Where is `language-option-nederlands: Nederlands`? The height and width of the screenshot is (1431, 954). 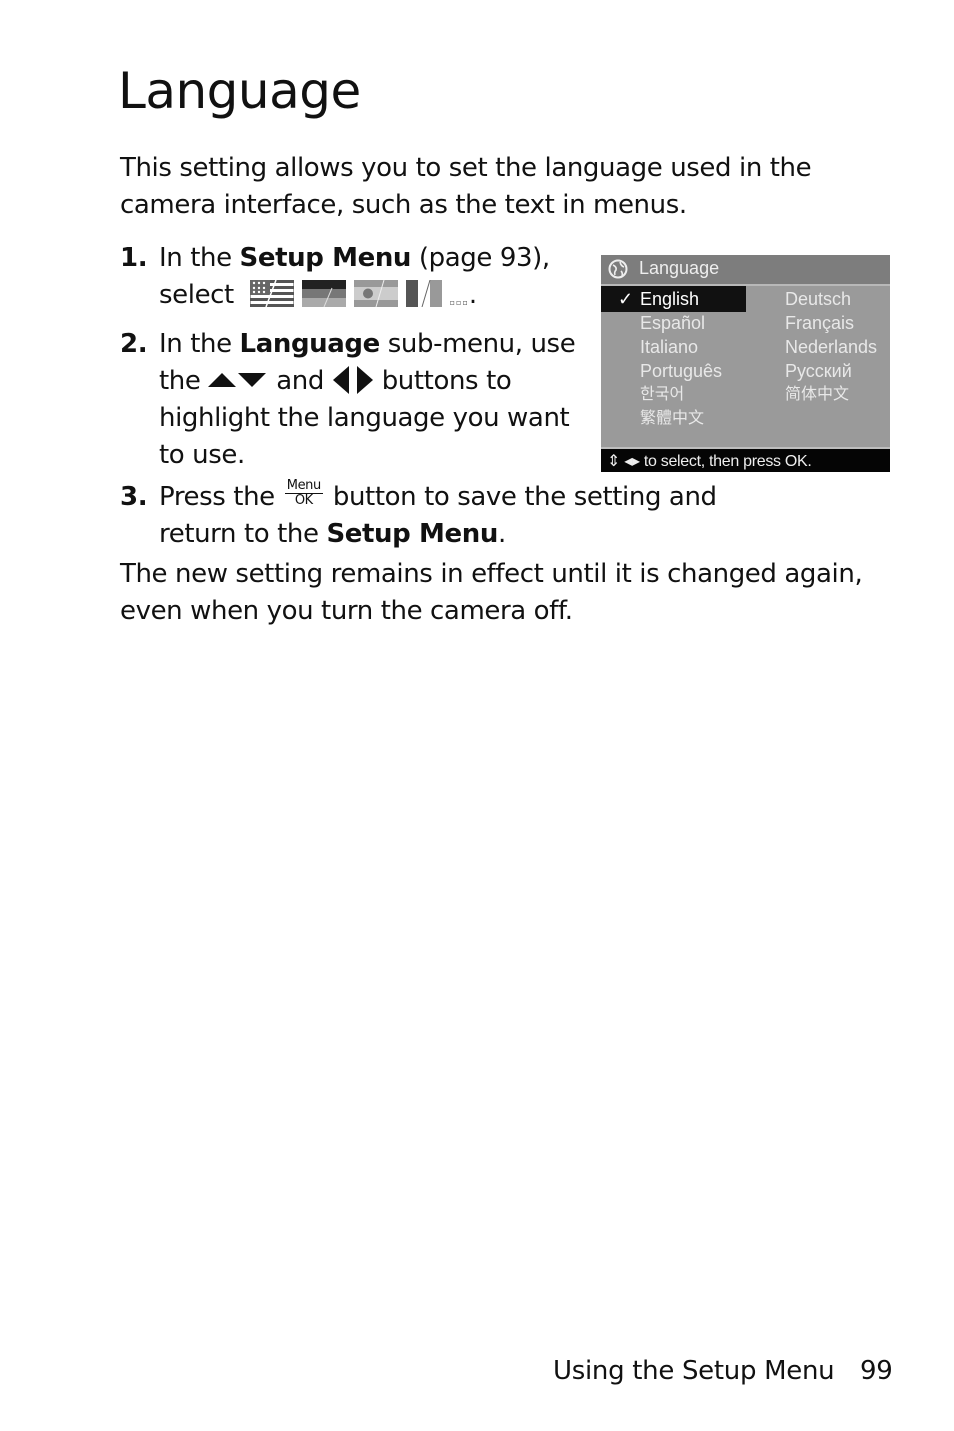 language-option-nederlands: Nederlands is located at coordinates (831, 347).